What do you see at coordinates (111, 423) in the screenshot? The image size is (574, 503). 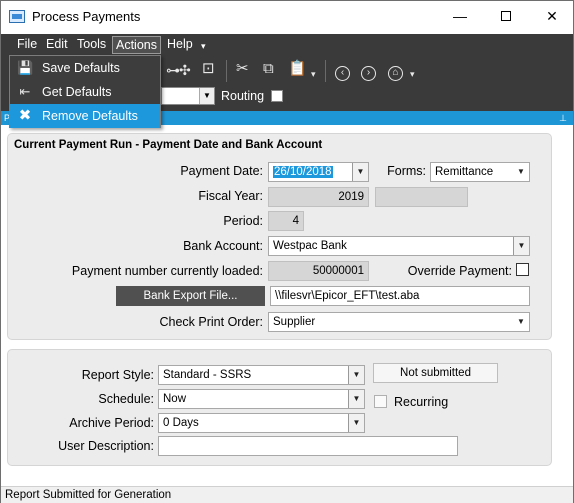 I see `archive-period-label: Archive Period:` at bounding box center [111, 423].